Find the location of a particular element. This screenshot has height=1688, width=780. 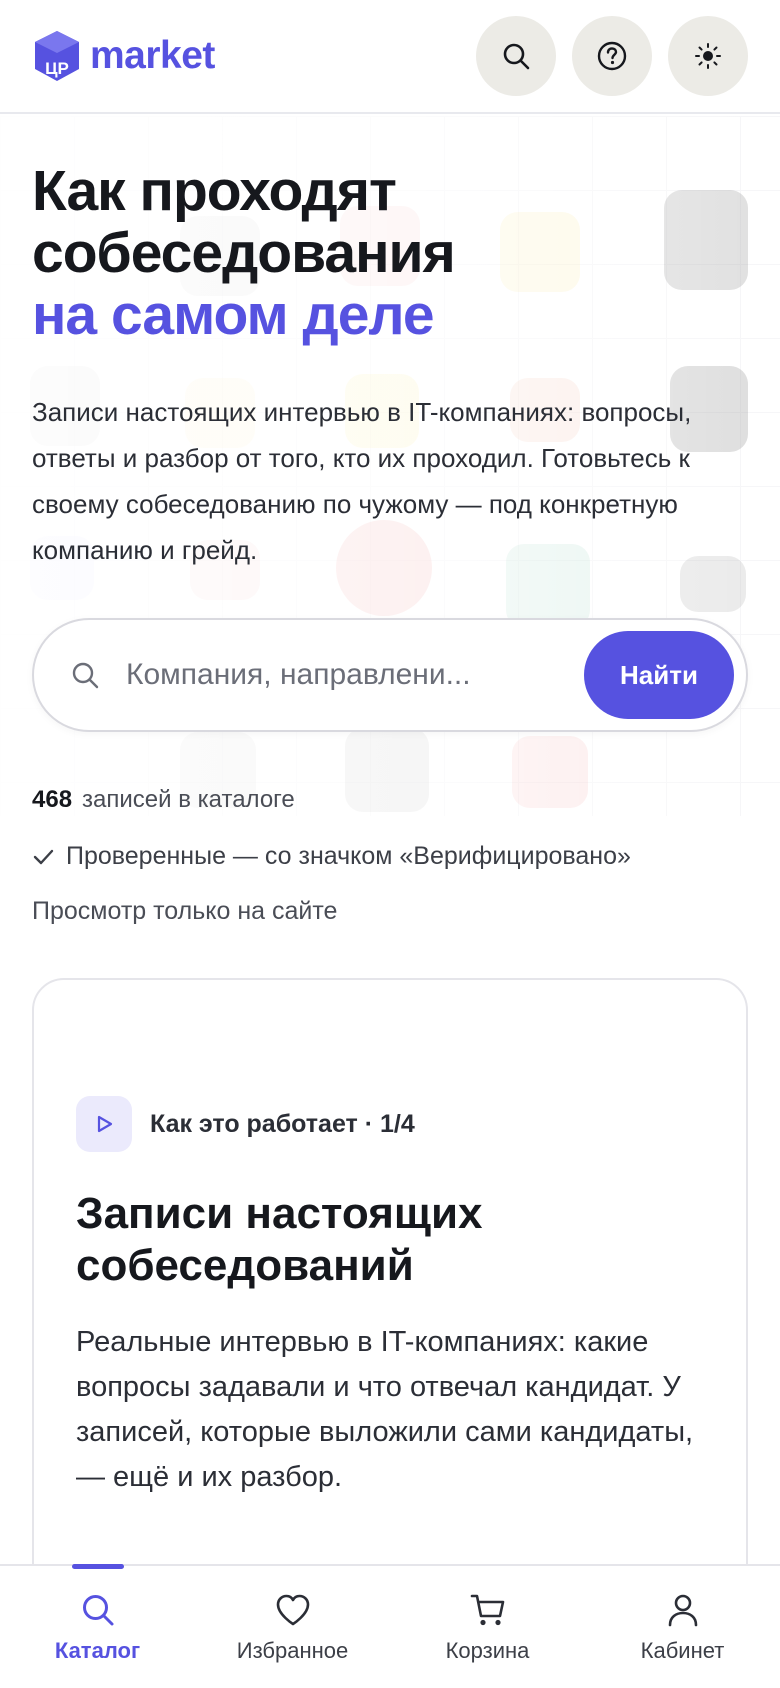

logo-text: market is located at coordinates (152, 55).